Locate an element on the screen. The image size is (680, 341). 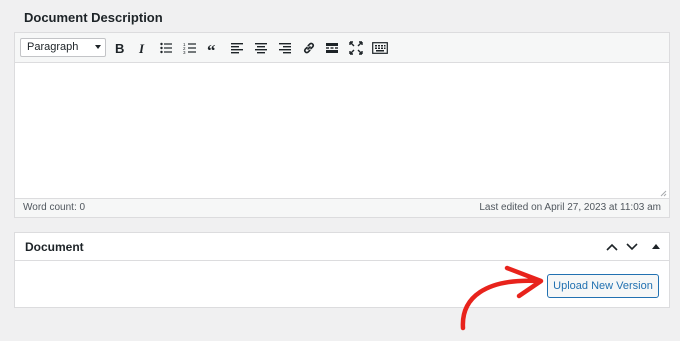
annotation-arrow-icon is located at coordinates (502, 298).